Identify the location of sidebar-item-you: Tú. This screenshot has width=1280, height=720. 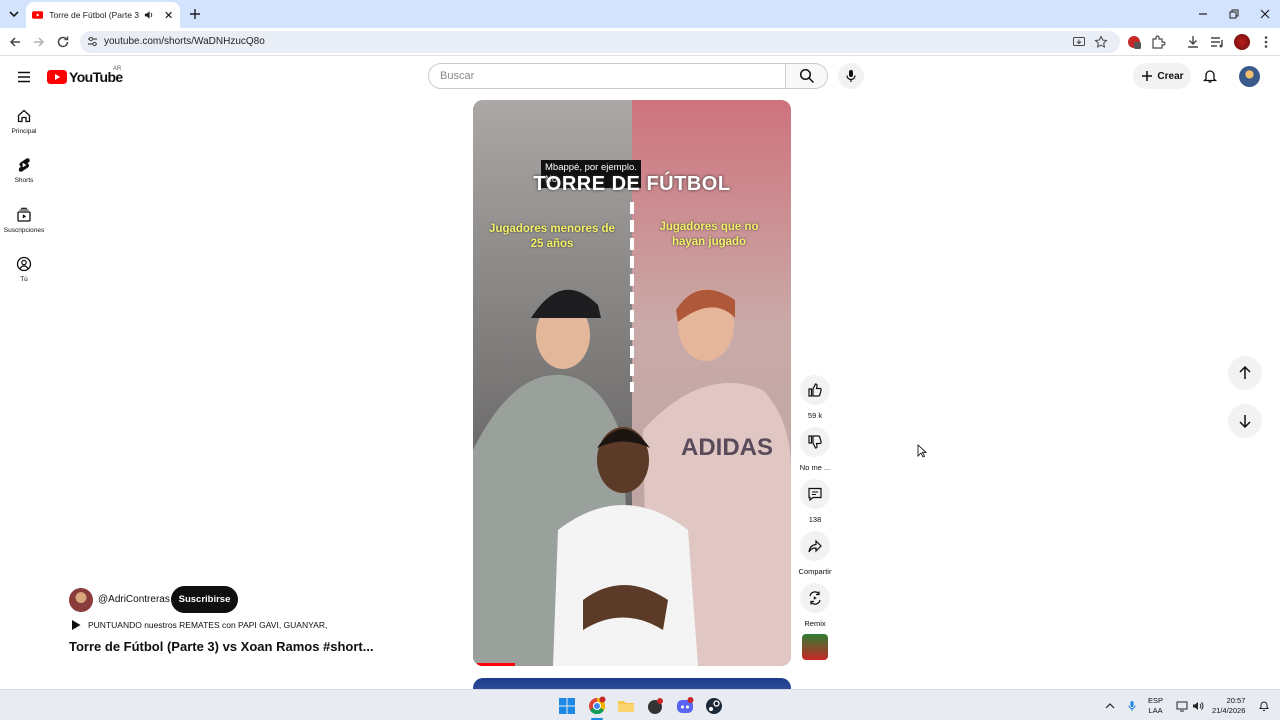
(24, 269).